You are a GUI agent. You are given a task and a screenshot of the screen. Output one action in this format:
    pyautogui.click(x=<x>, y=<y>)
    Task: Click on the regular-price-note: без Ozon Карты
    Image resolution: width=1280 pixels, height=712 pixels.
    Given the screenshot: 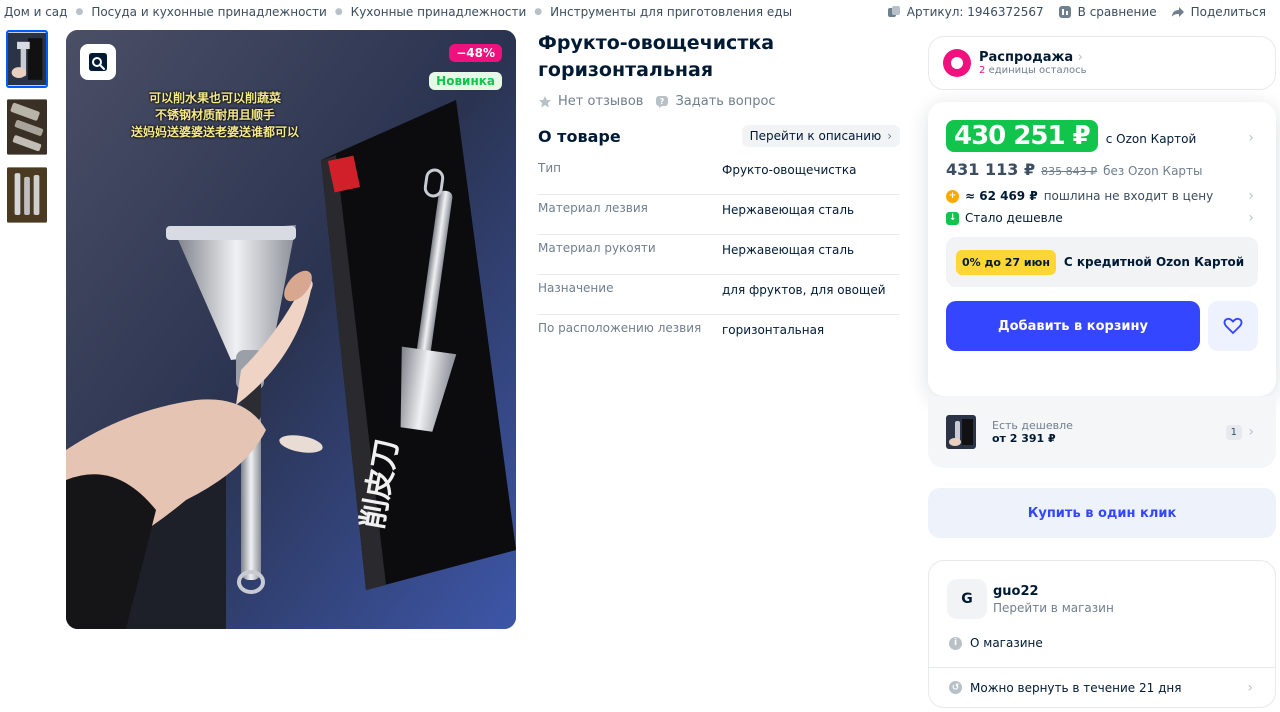 What is the action you would take?
    pyautogui.click(x=1153, y=171)
    